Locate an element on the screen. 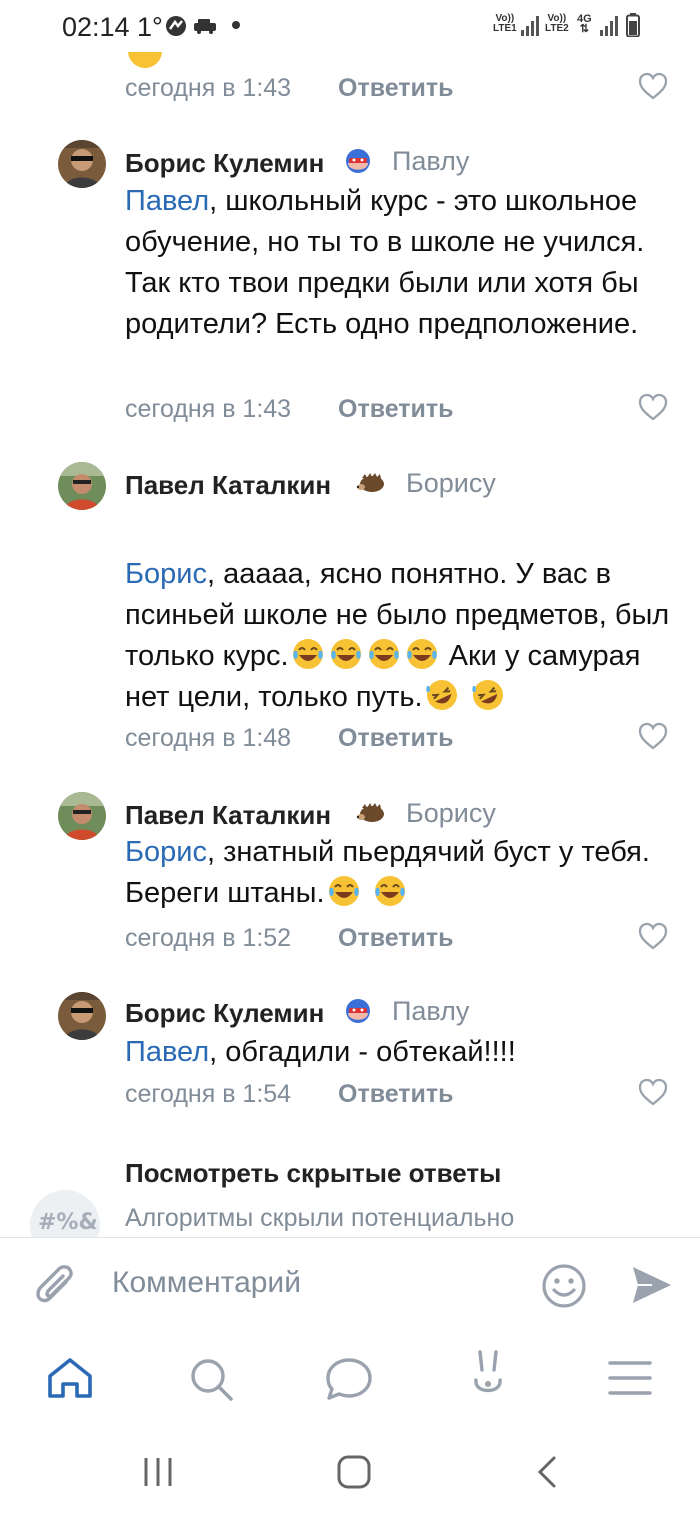 This screenshot has width=700, height=1517. status-time: 02:14 is located at coordinates (96, 27).